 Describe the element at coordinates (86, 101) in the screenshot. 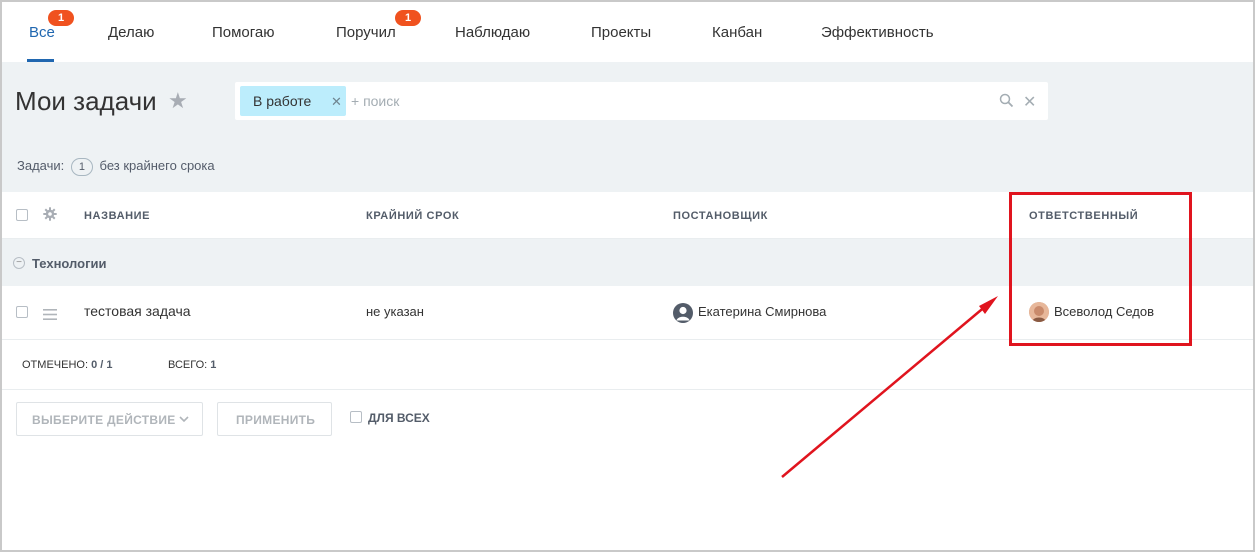

I see `page-title: Мои задачи` at that location.